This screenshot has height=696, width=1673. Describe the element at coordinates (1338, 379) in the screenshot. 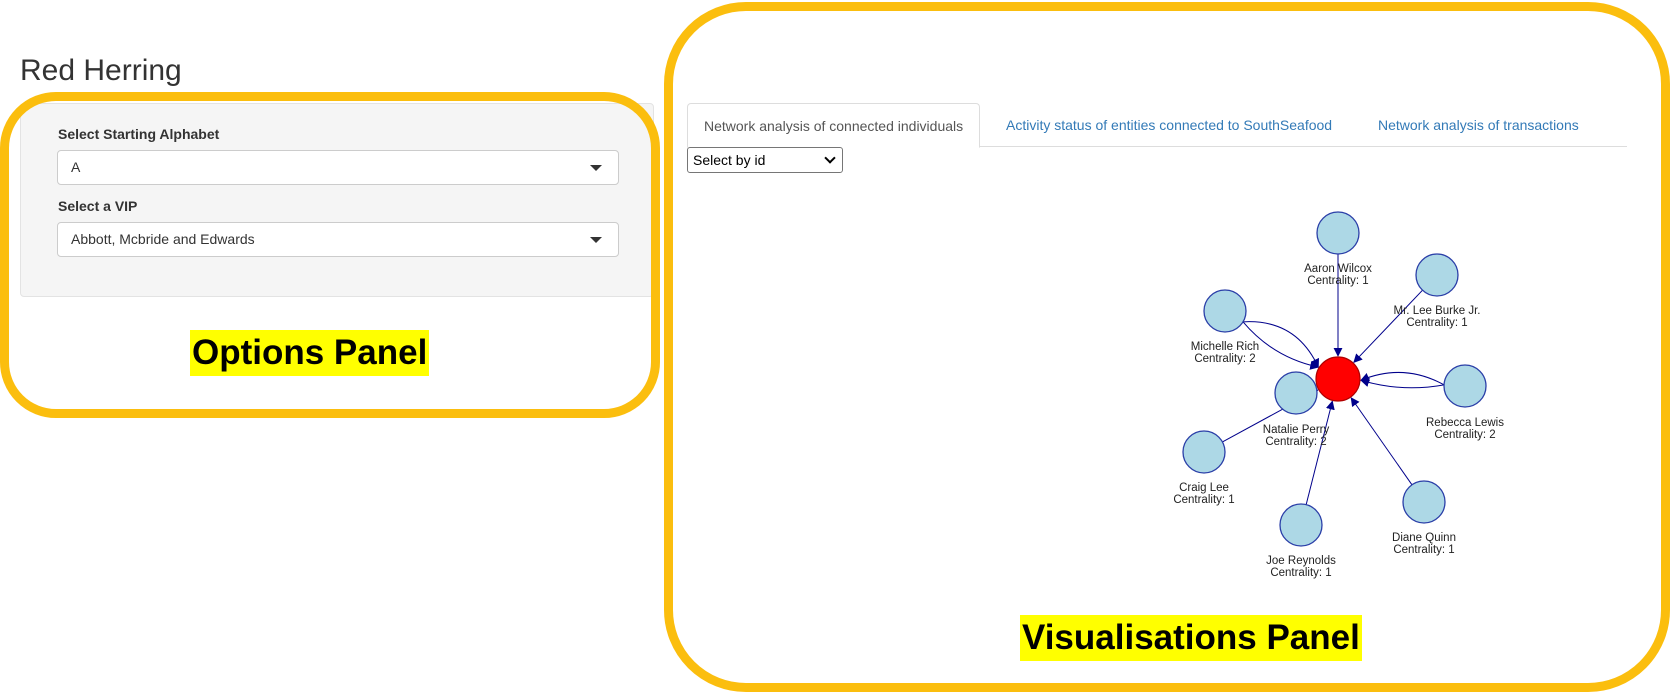

I see `node-center` at that location.